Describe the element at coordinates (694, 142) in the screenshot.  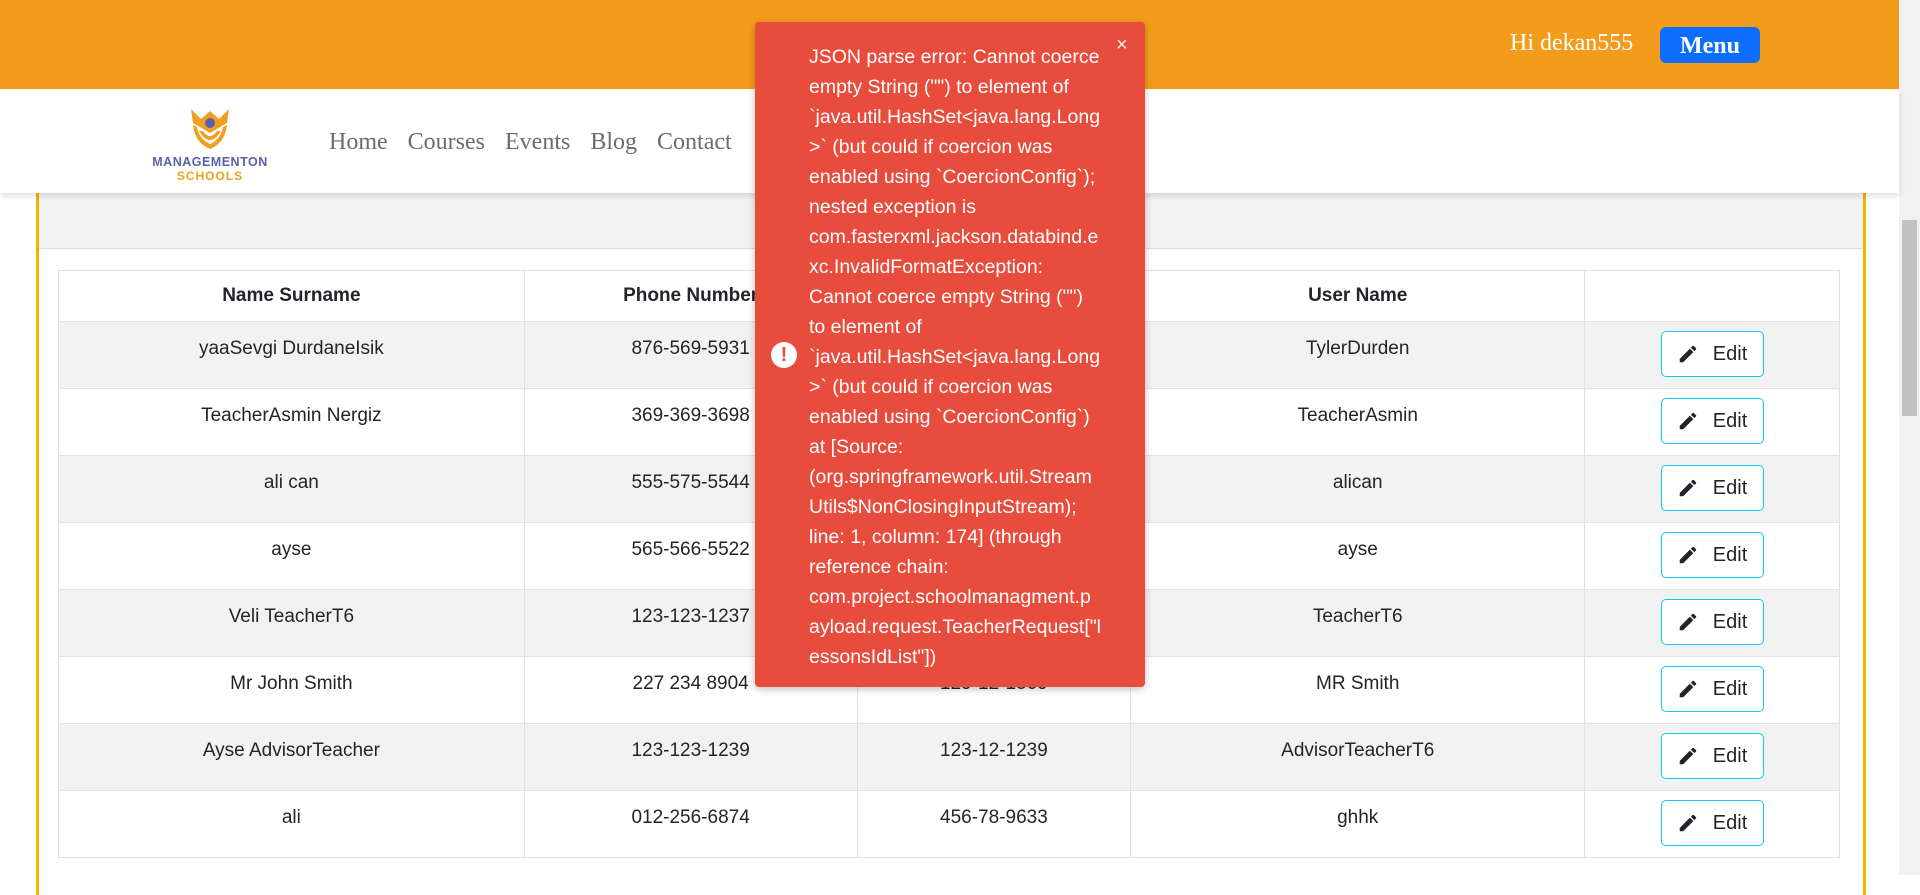
I see `nav-contact: Contact` at that location.